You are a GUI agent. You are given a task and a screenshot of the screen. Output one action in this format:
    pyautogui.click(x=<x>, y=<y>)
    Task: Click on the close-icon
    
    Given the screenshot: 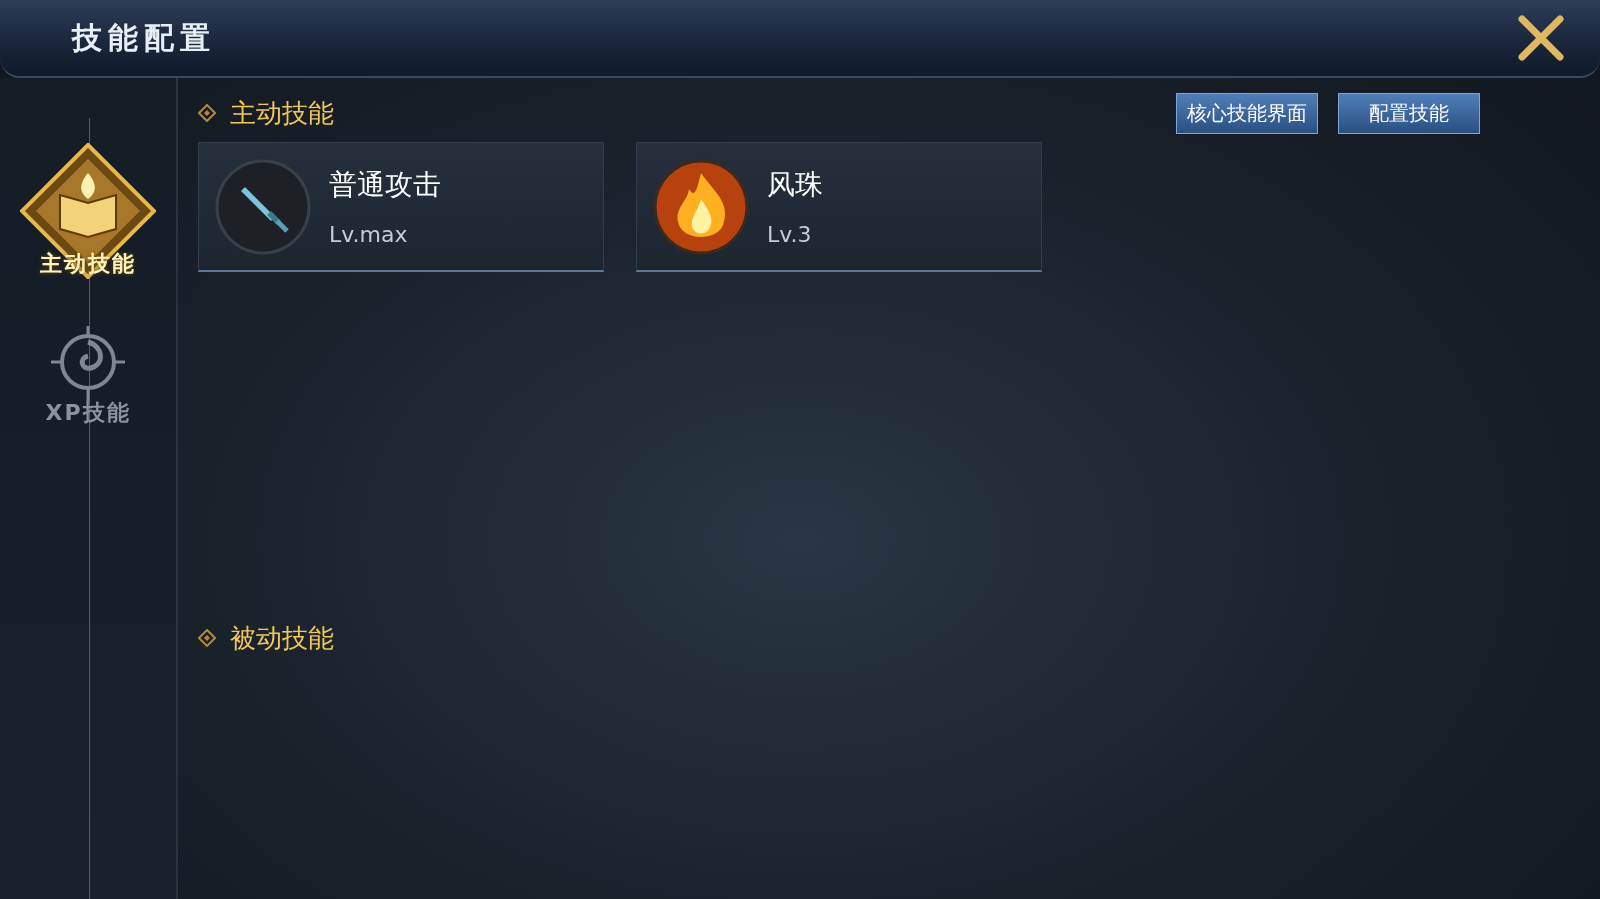 What is the action you would take?
    pyautogui.click(x=1541, y=38)
    